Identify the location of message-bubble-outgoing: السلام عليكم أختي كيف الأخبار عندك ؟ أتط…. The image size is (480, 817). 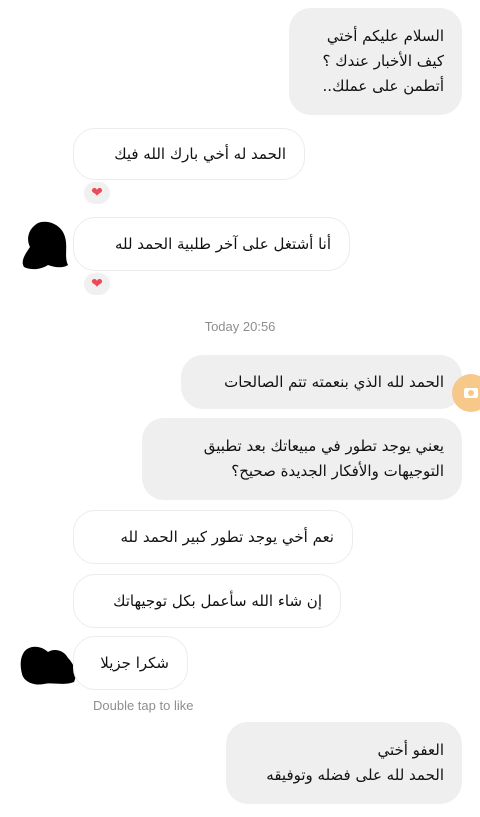
(375, 61).